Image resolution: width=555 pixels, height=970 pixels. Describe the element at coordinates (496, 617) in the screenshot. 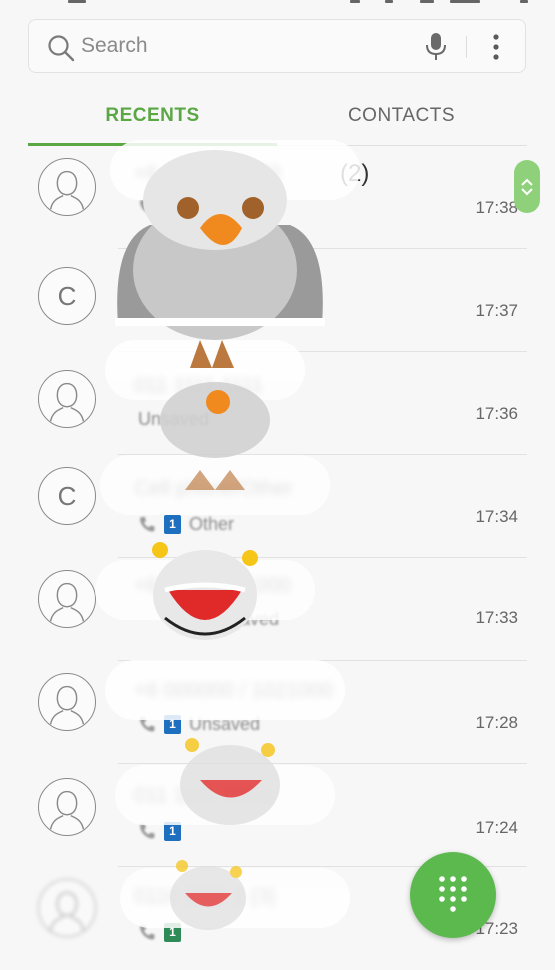

I see `call-time: 17:33` at that location.